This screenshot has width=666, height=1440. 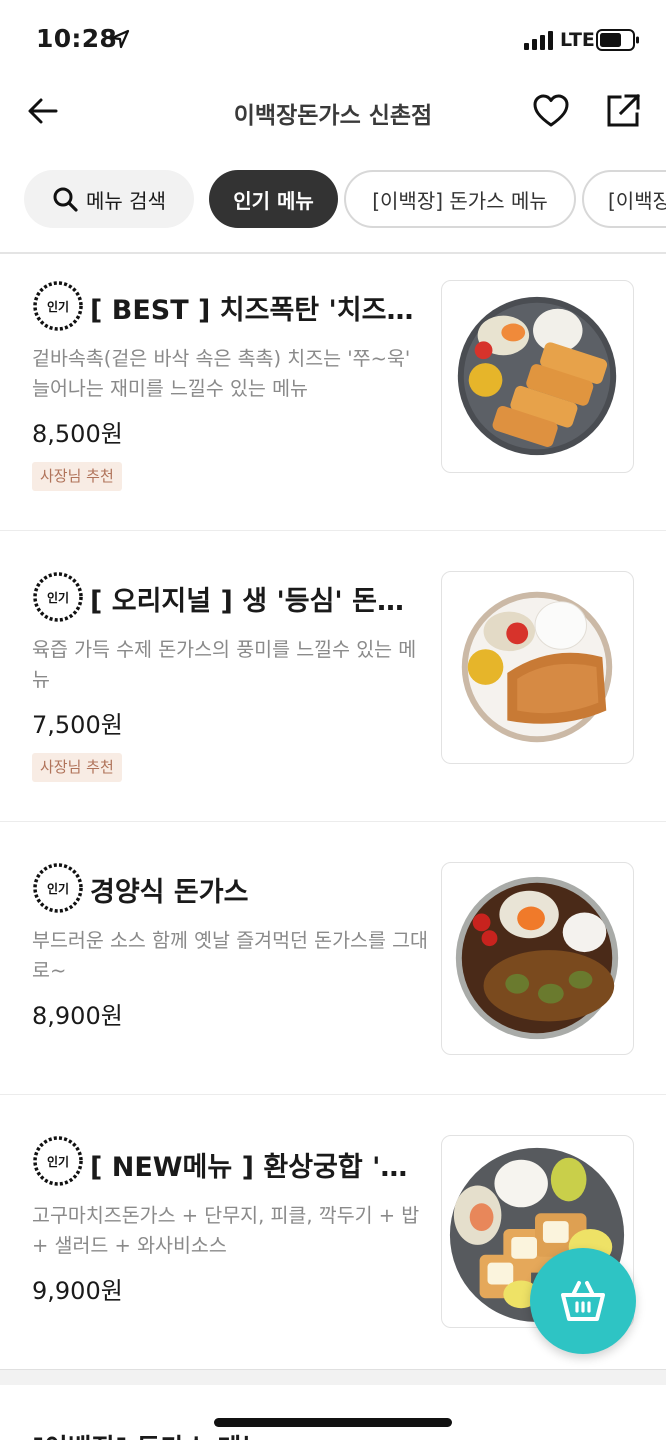 What do you see at coordinates (77, 434) in the screenshot?
I see `item-price: 8,500원` at bounding box center [77, 434].